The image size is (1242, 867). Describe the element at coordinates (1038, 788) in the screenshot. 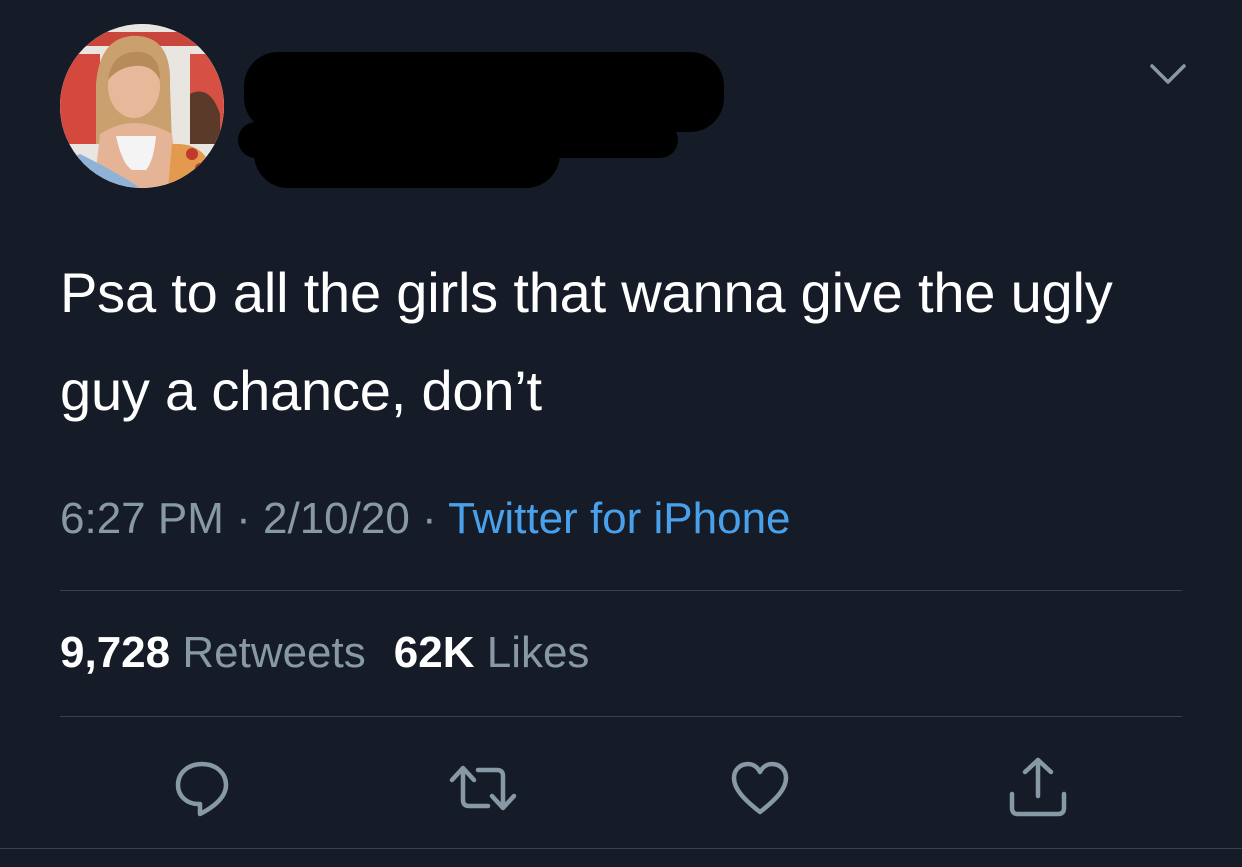

I see `share-icon` at that location.